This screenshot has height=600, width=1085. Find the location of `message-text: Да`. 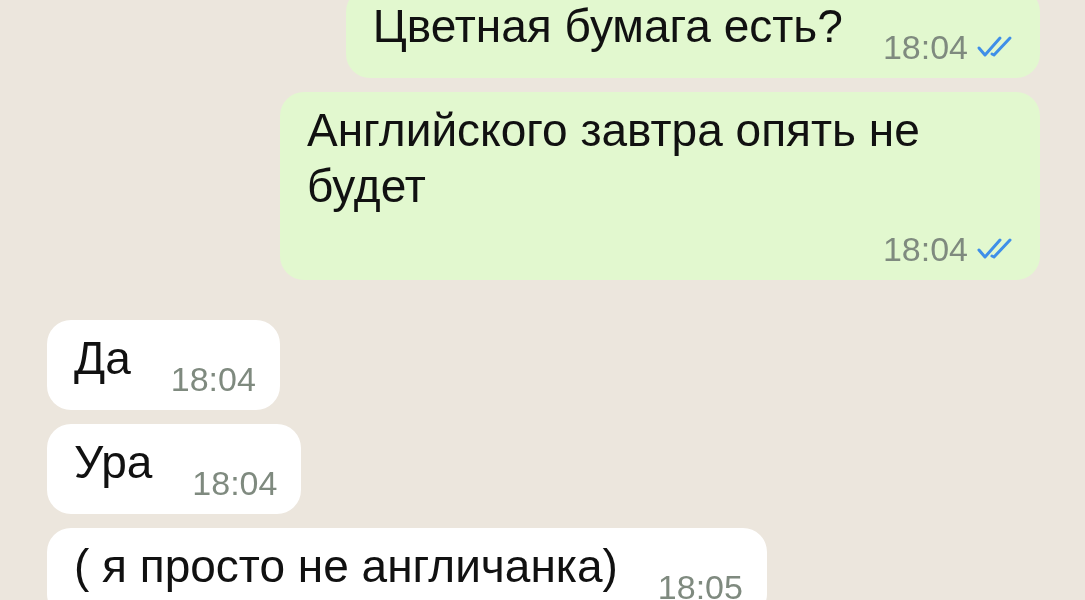

message-text: Да is located at coordinates (102, 358).